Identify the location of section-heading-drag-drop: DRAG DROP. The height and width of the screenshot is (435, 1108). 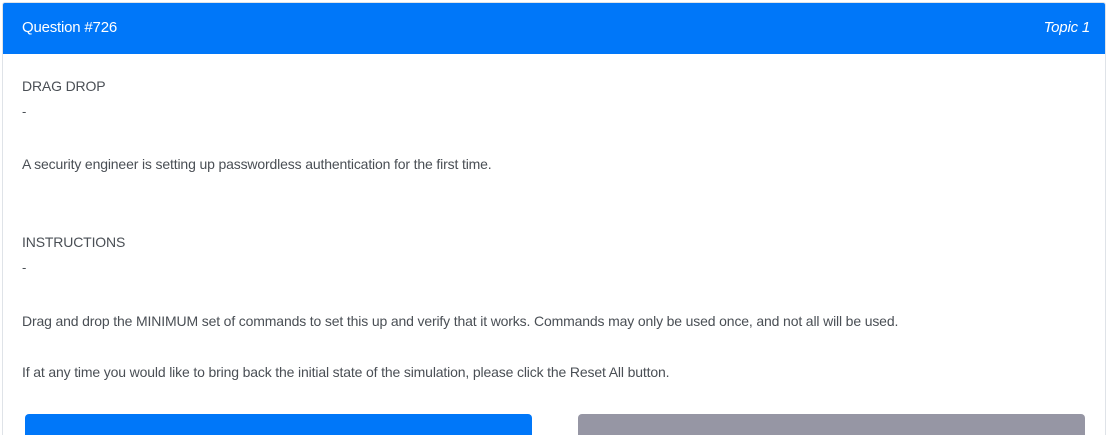
(64, 86).